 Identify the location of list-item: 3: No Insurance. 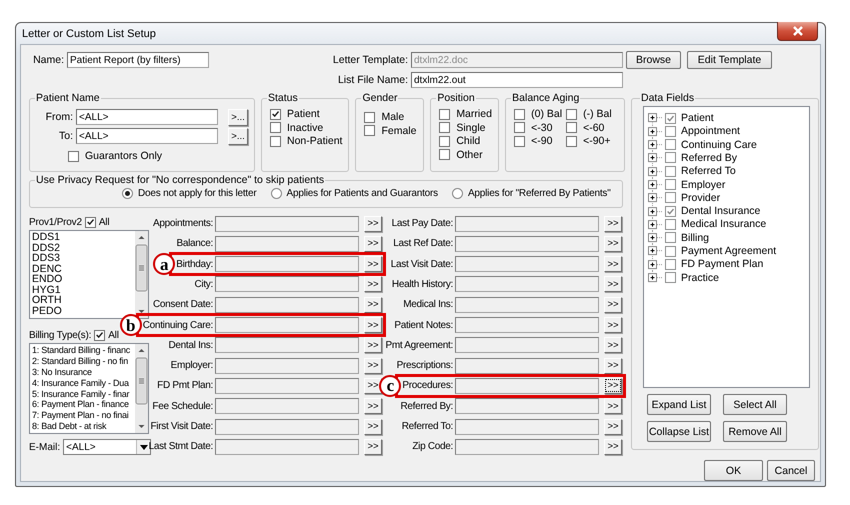
(82, 372).